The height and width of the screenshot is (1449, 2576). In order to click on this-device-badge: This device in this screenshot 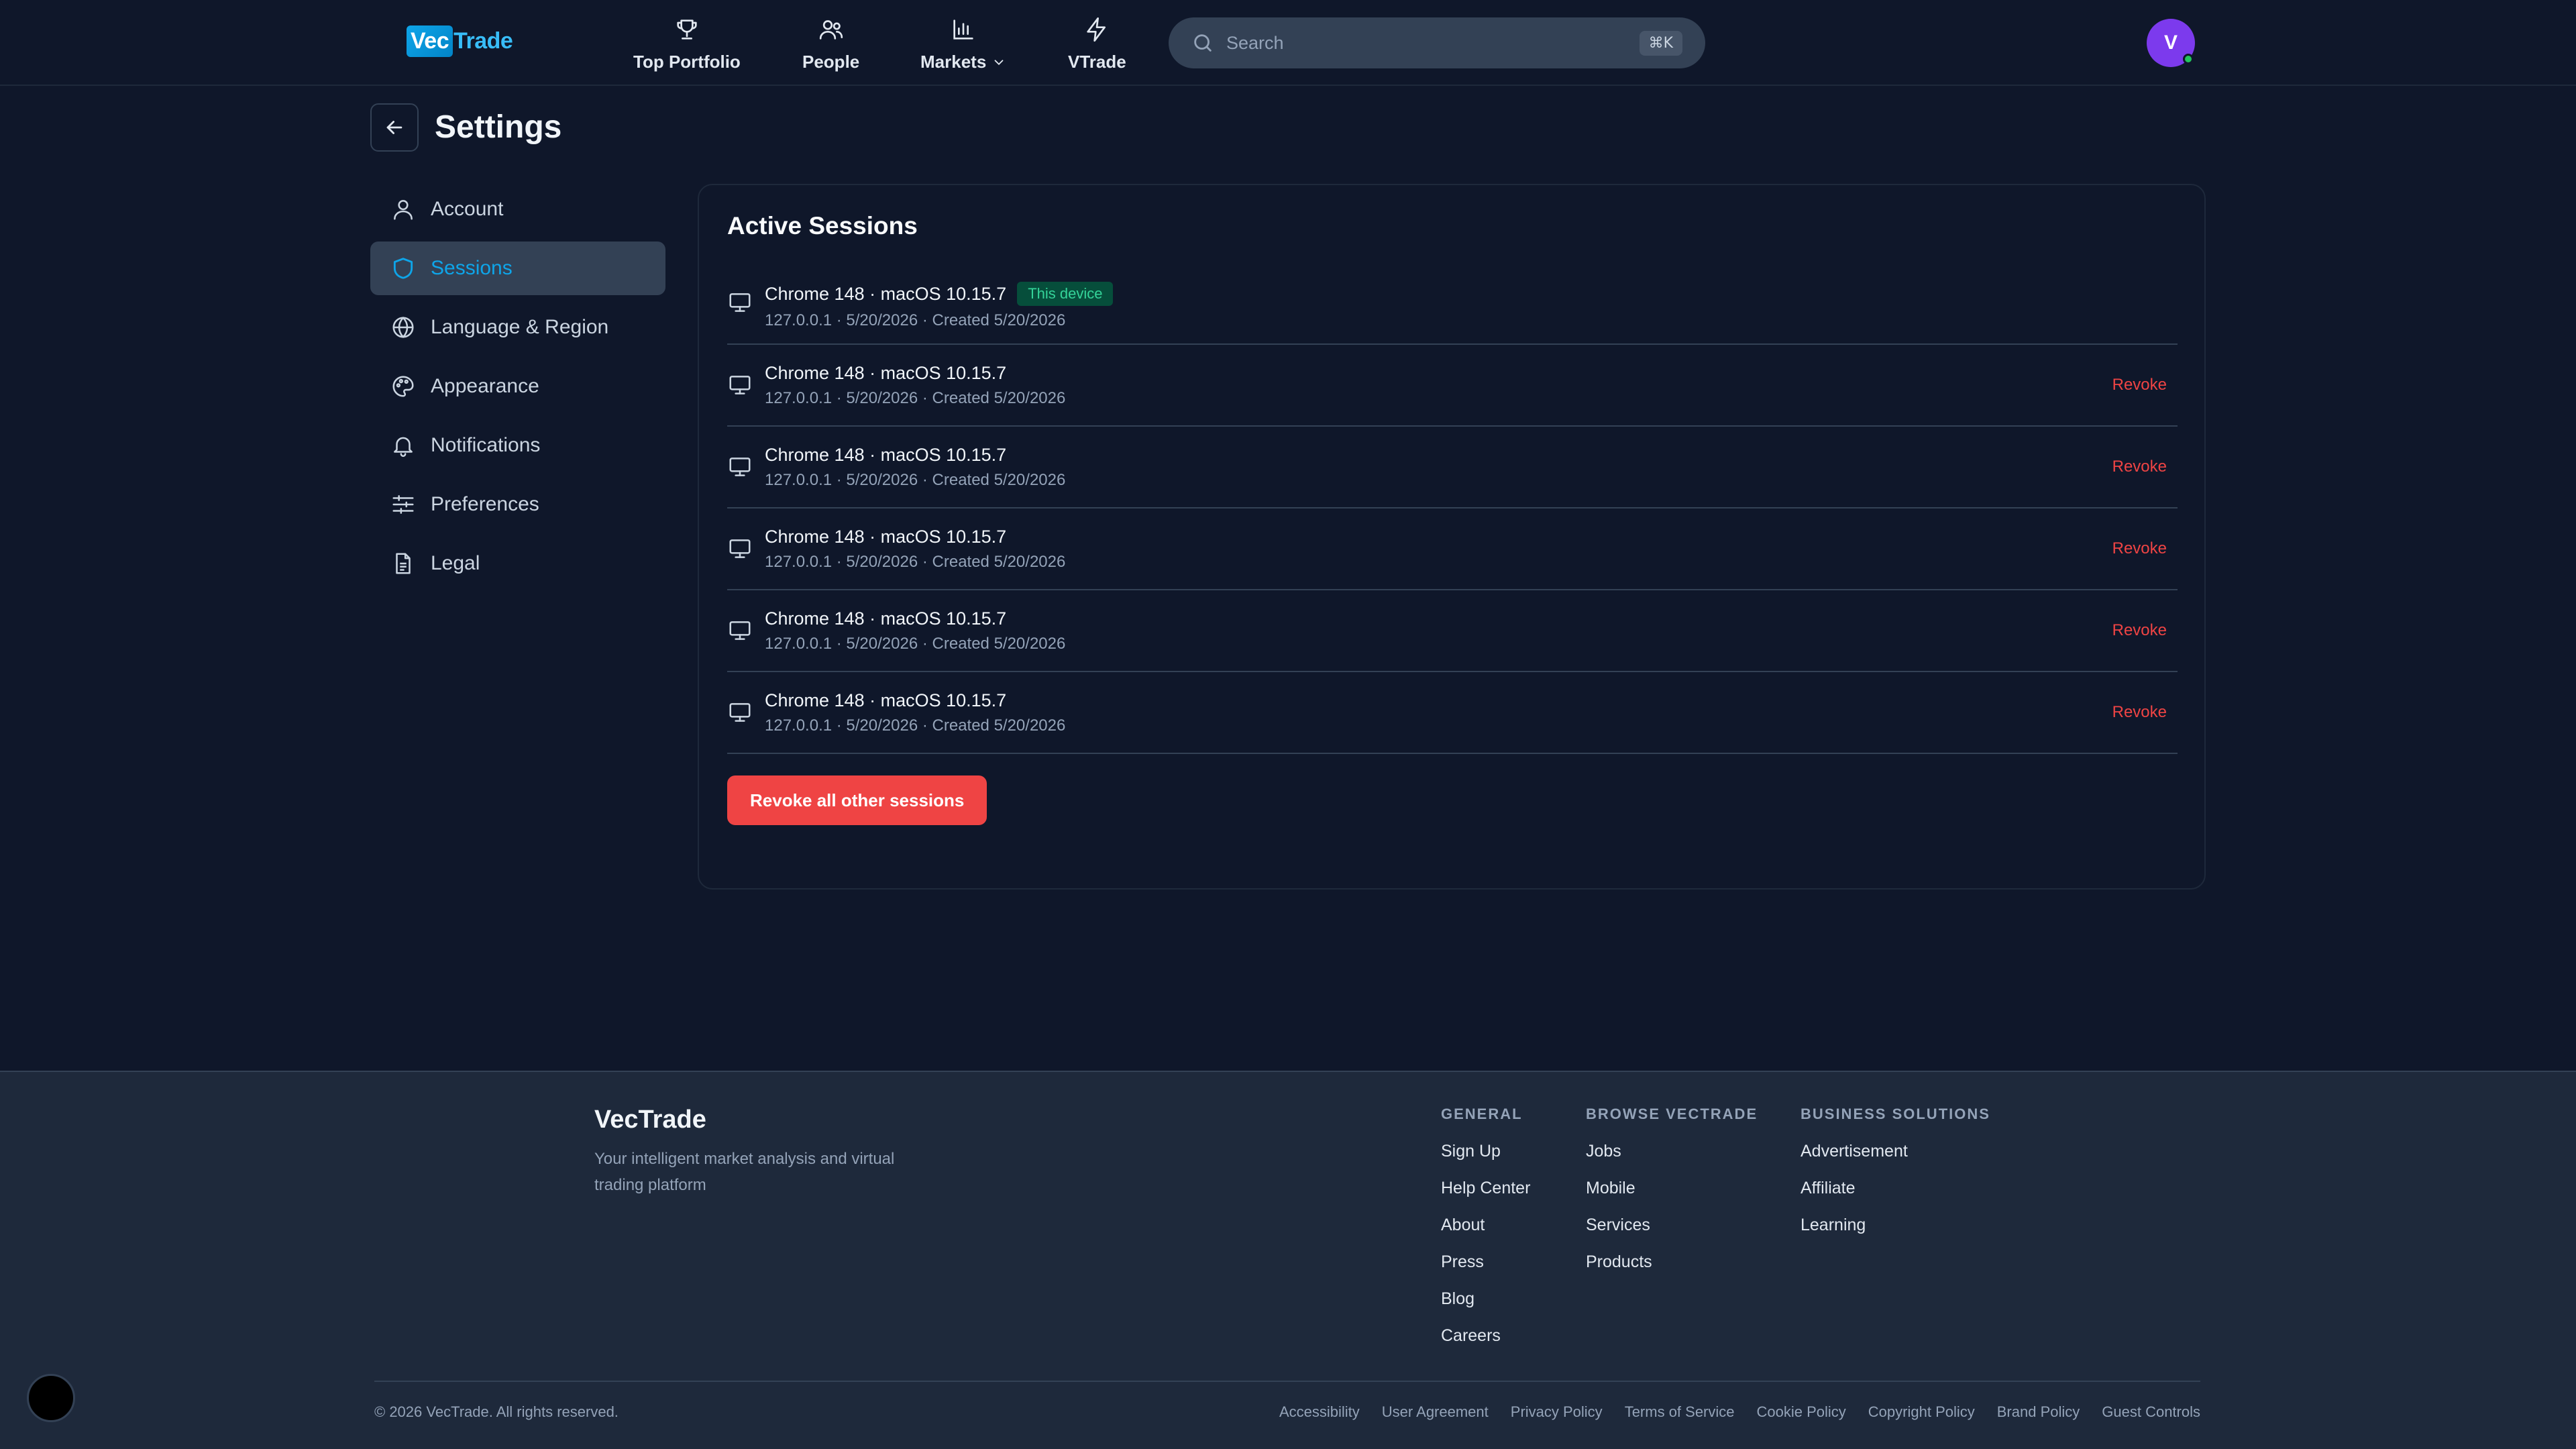, I will do `click(1065, 294)`.